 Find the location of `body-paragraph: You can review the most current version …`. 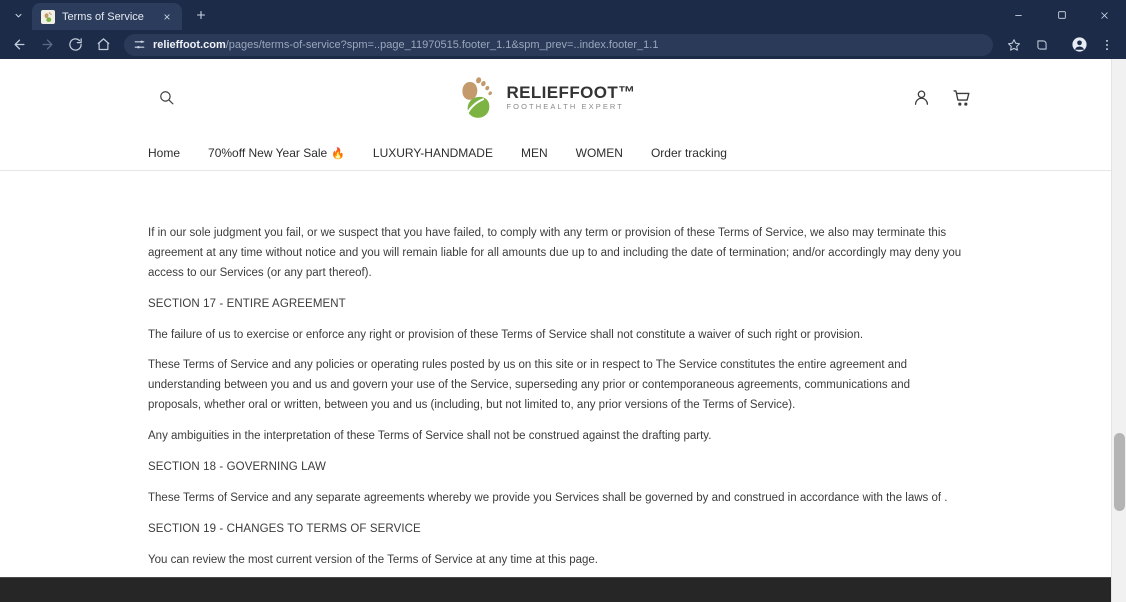

body-paragraph: You can review the most current version … is located at coordinates (373, 559).